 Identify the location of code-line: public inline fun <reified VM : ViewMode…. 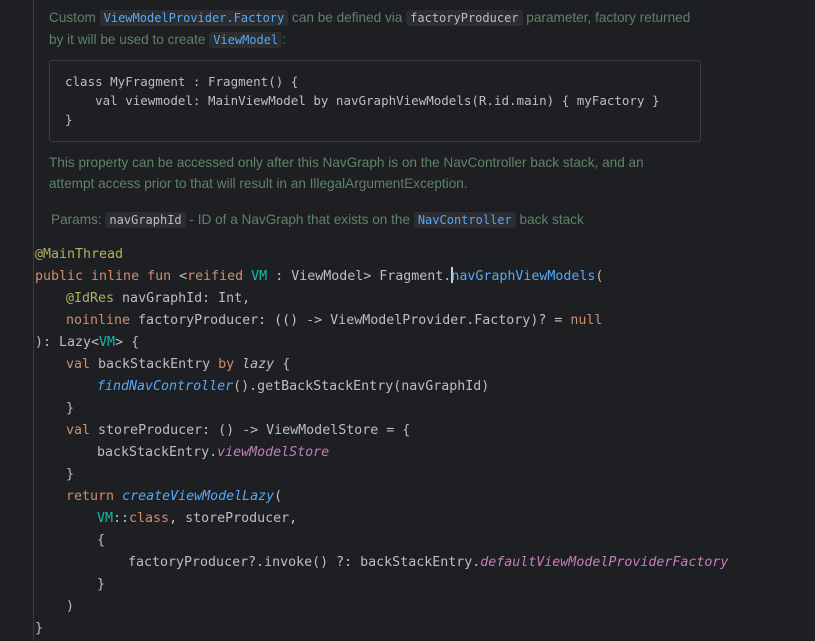
(319, 277).